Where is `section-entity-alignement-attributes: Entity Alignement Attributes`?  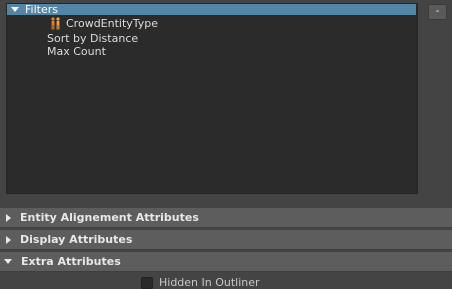
section-entity-alignement-attributes: Entity Alignement Attributes is located at coordinates (226, 218).